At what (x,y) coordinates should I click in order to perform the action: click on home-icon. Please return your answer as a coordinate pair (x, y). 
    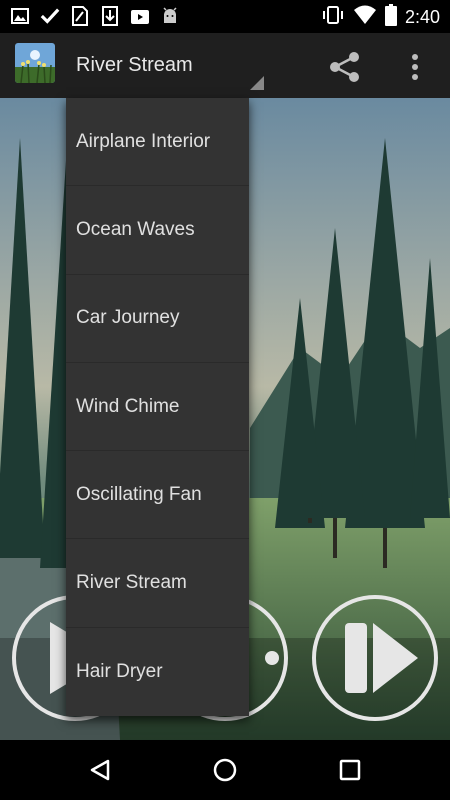
    Looking at the image, I should click on (225, 770).